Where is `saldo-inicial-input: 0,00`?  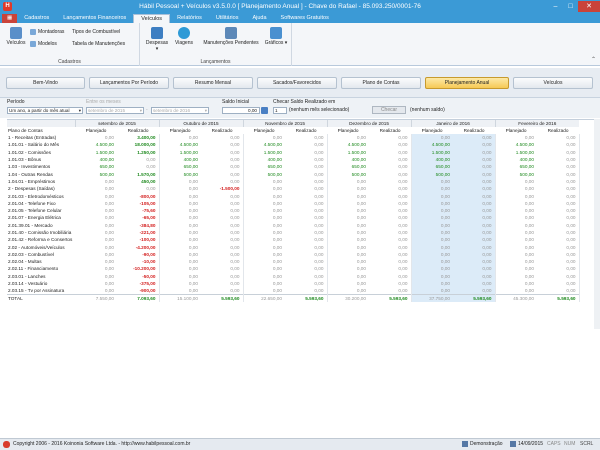 saldo-inicial-input: 0,00 is located at coordinates (241, 110).